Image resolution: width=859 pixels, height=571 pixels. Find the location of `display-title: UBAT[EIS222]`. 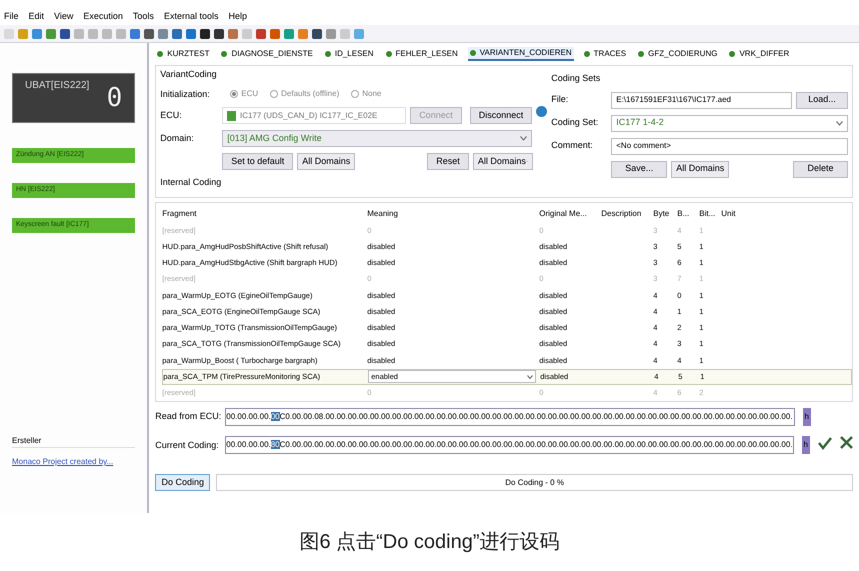

display-title: UBAT[EIS222] is located at coordinates (57, 86).